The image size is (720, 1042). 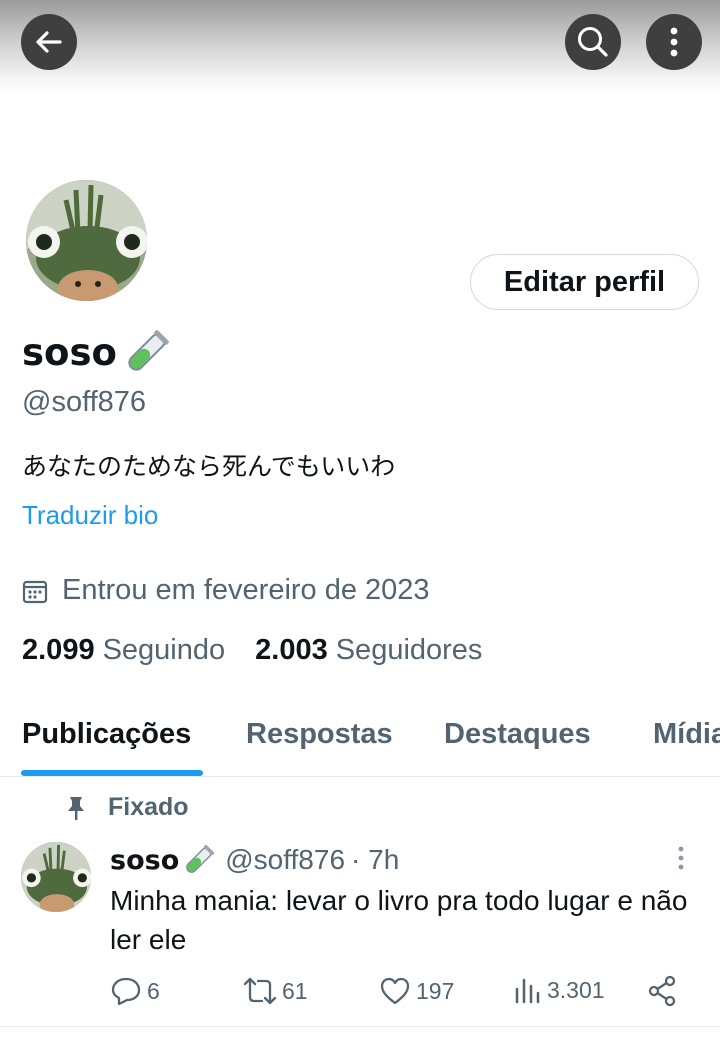 I want to click on views-count: 3.301, so click(x=576, y=989).